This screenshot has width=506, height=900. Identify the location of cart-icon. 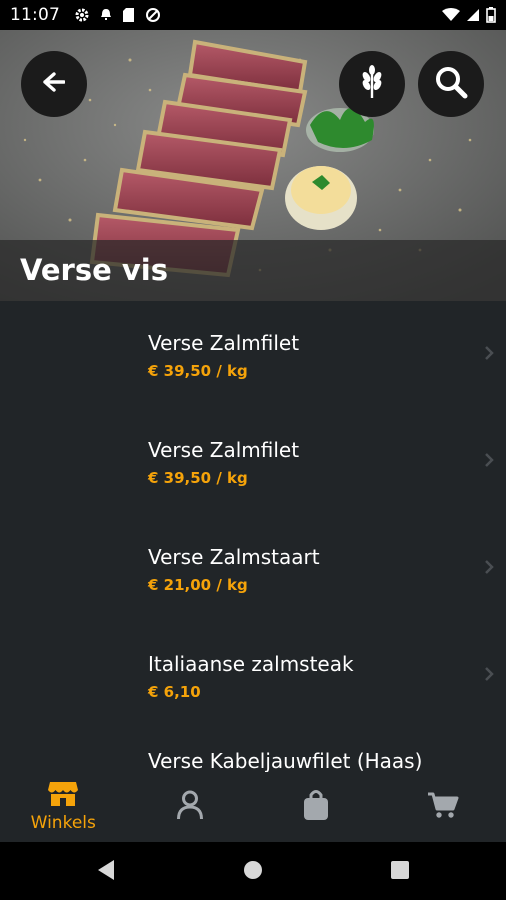
(443, 807).